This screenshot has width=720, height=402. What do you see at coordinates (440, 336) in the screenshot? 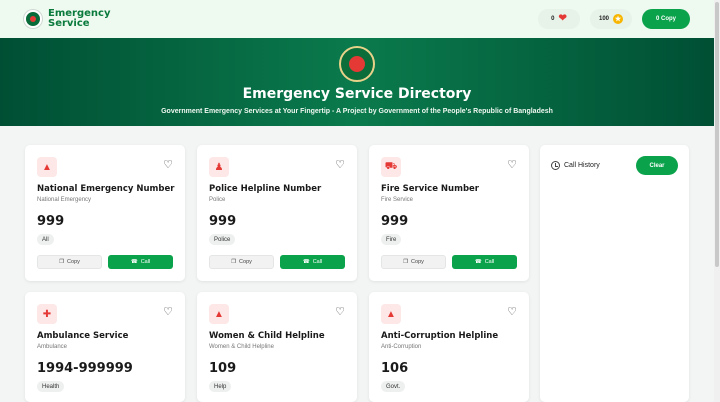
I see `service-title: Anti-Corruption Helpline` at bounding box center [440, 336].